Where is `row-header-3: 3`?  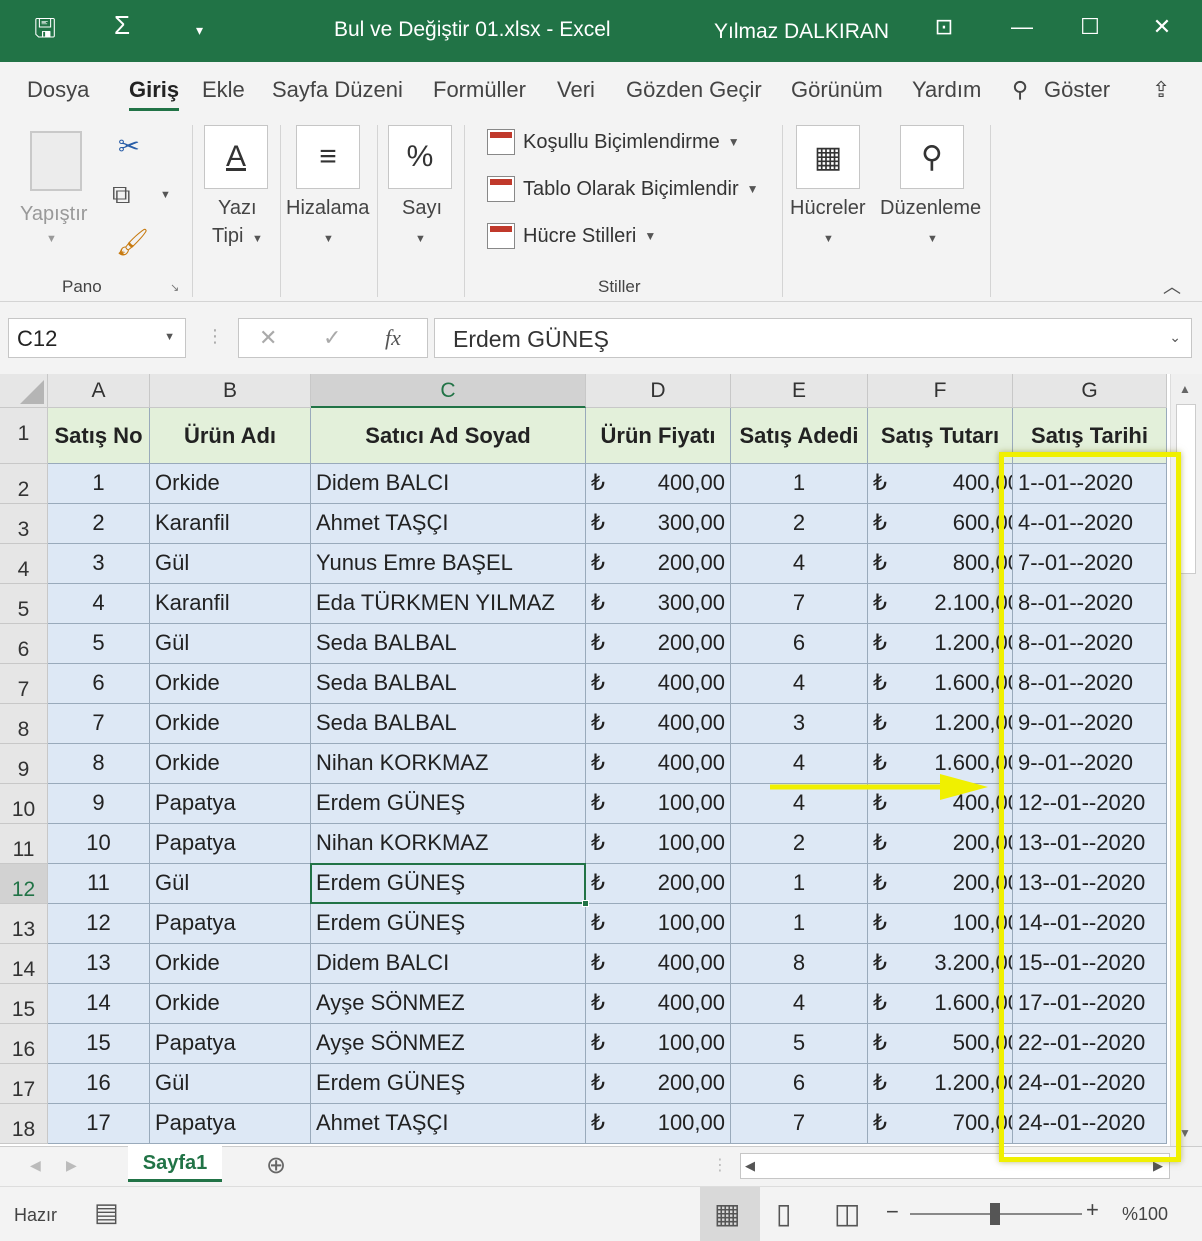 row-header-3: 3 is located at coordinates (24, 524).